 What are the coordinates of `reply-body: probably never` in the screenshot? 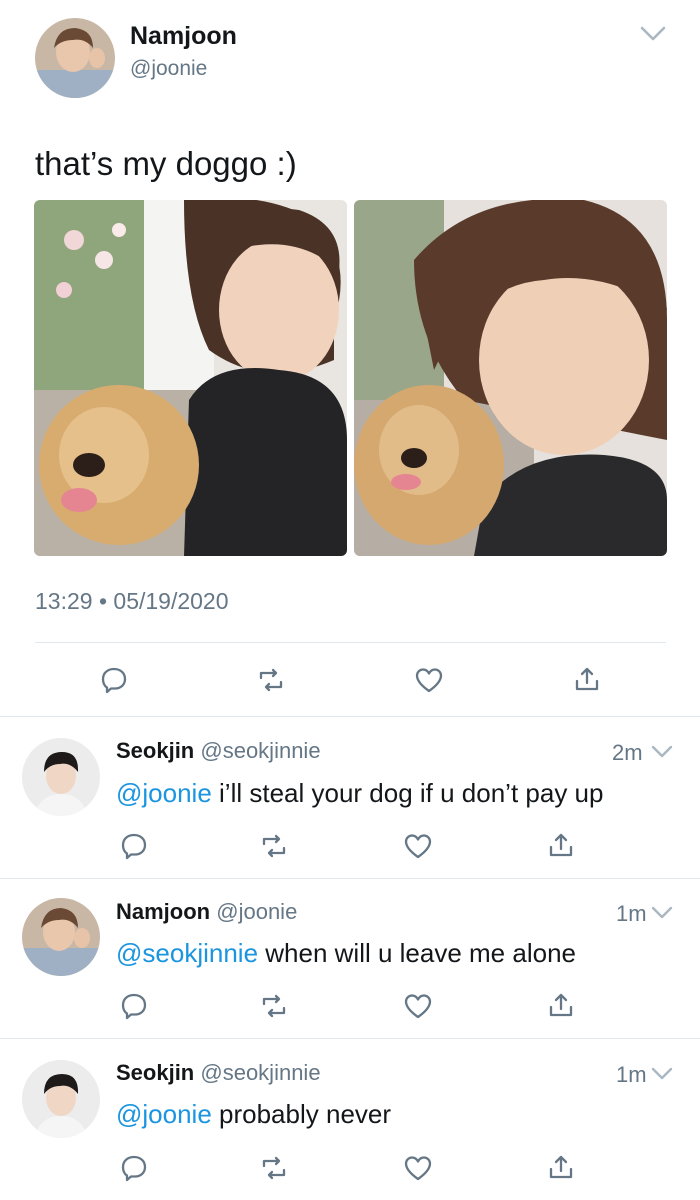 It's located at (301, 1114).